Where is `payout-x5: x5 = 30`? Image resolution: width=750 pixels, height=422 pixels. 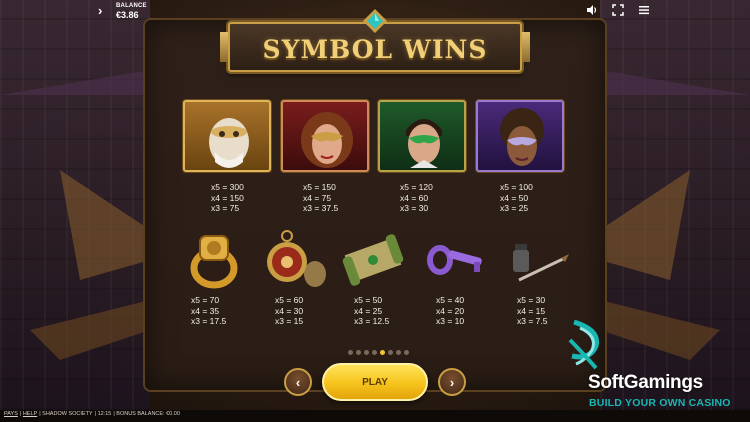 payout-x5: x5 = 30 is located at coordinates (531, 300).